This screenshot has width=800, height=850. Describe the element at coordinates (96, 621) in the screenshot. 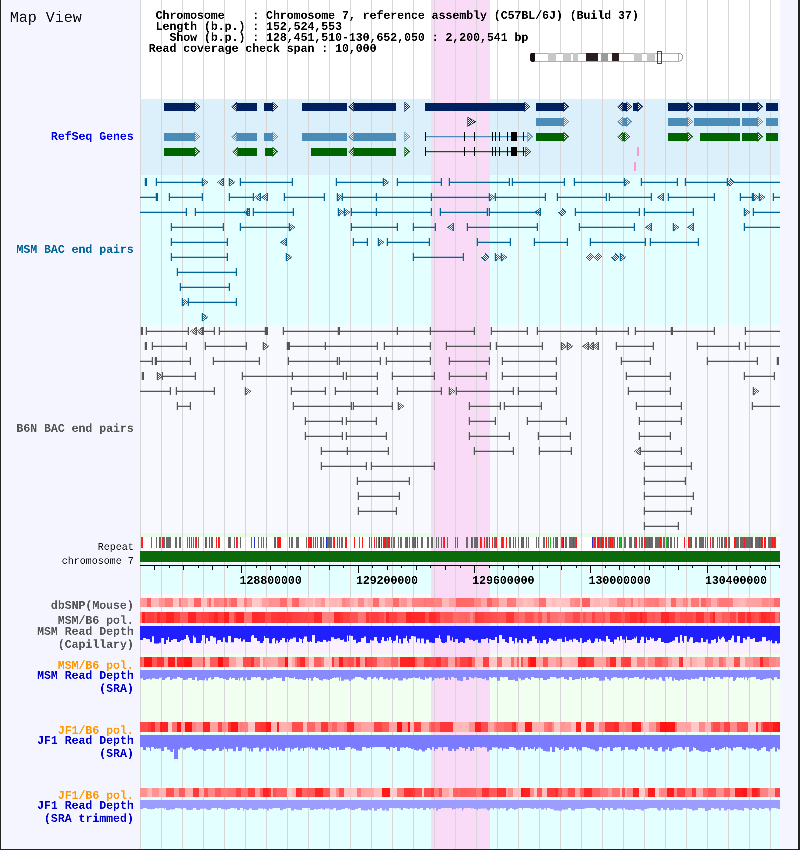

I see `track-label: MSM/B6 pol.` at that location.